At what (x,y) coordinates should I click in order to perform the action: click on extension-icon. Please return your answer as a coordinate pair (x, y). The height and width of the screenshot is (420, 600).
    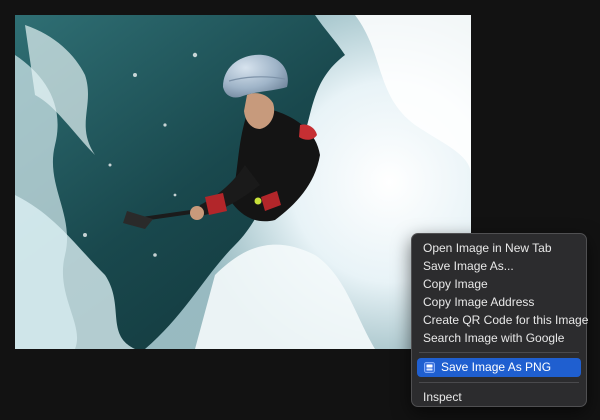
    Looking at the image, I should click on (429, 367).